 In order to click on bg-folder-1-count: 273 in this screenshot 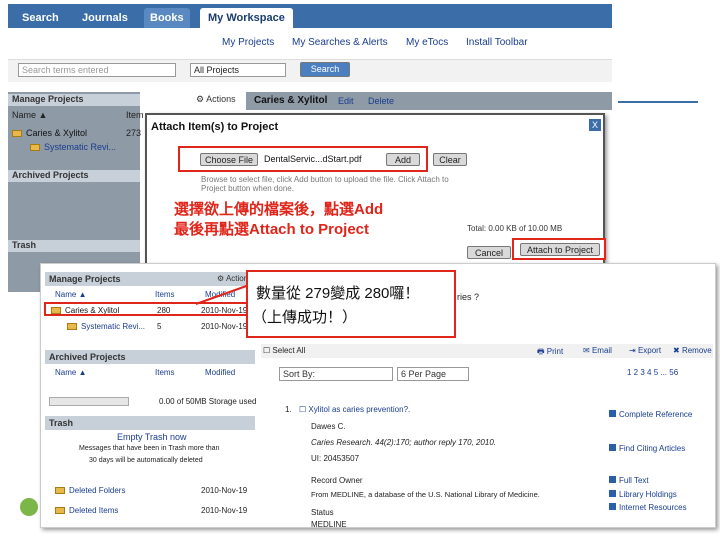, I will do `click(134, 133)`.